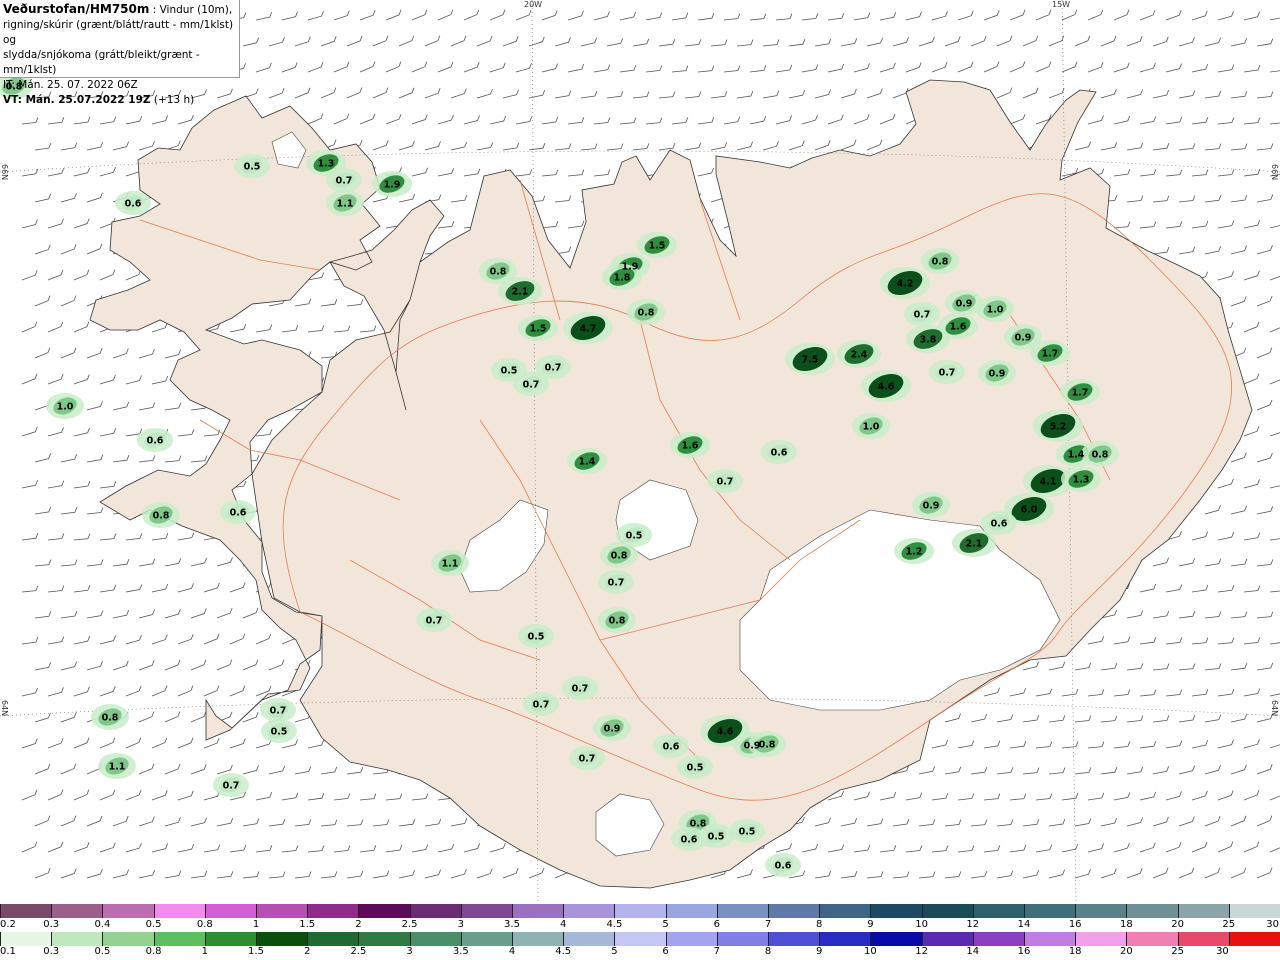 This screenshot has width=1280, height=960. Describe the element at coordinates (102, 924) in the screenshot. I see `colorbar-tick-label: 0.4` at that location.